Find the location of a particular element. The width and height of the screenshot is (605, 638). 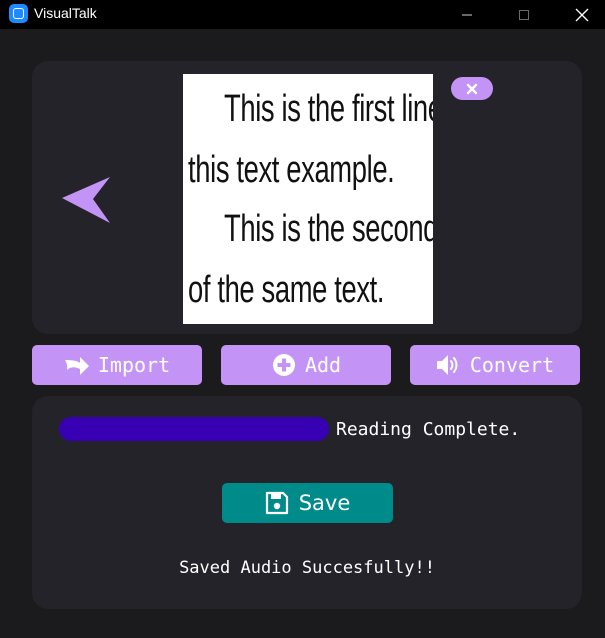

status-message: Saved Audio Succesfully!! is located at coordinates (307, 568).